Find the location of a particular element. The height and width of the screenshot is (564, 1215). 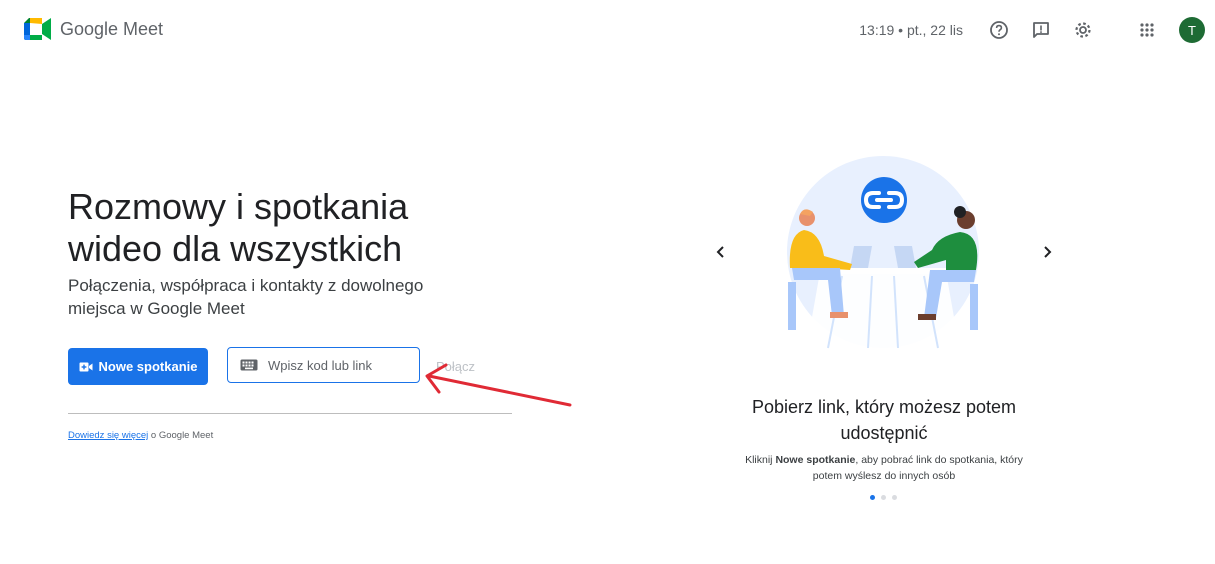

learn-more-suffix: o Google Meet is located at coordinates (181, 435).